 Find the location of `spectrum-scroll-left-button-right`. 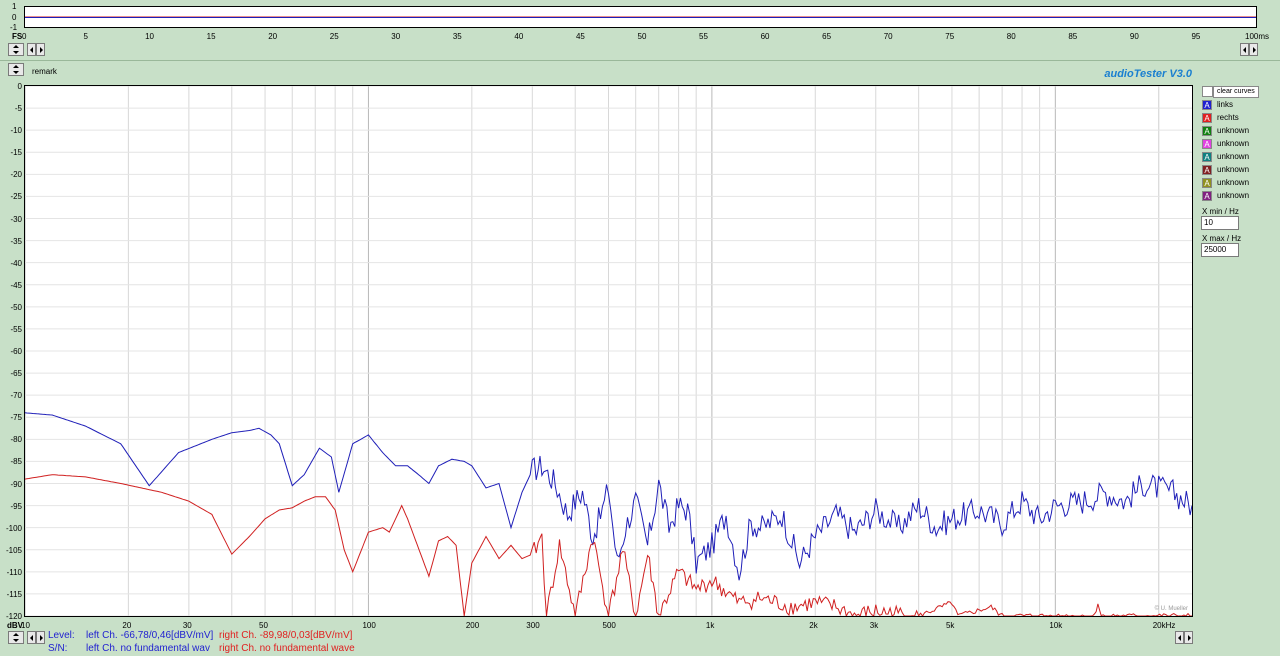

spectrum-scroll-left-button-right is located at coordinates (1179, 637).